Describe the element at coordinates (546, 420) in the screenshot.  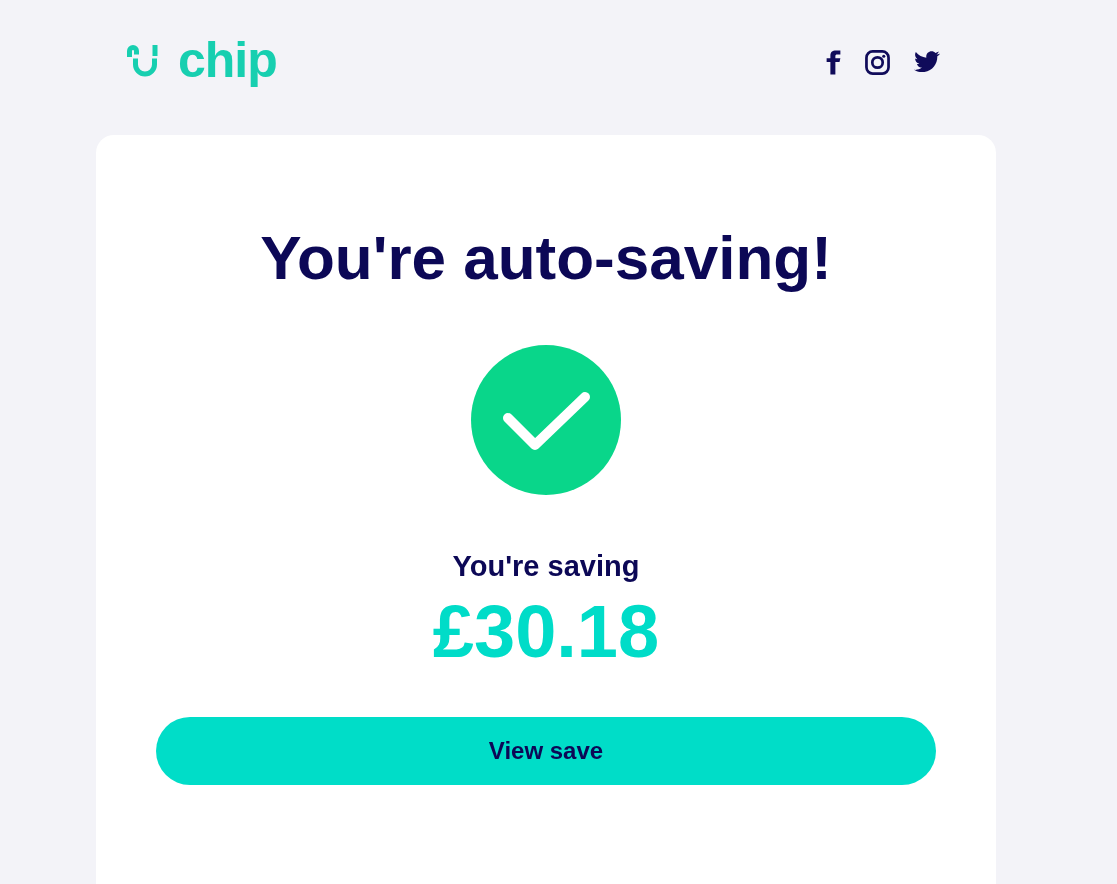
I see `check-circle-icon` at that location.